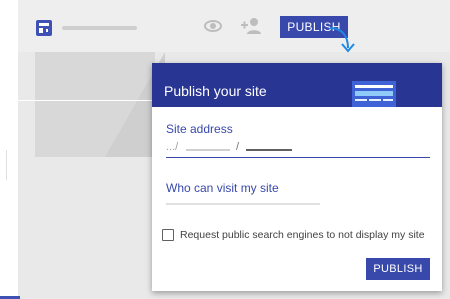 Image resolution: width=450 pixels, height=299 pixels. Describe the element at coordinates (208, 150) in the screenshot. I see `domain-placeholder` at that location.